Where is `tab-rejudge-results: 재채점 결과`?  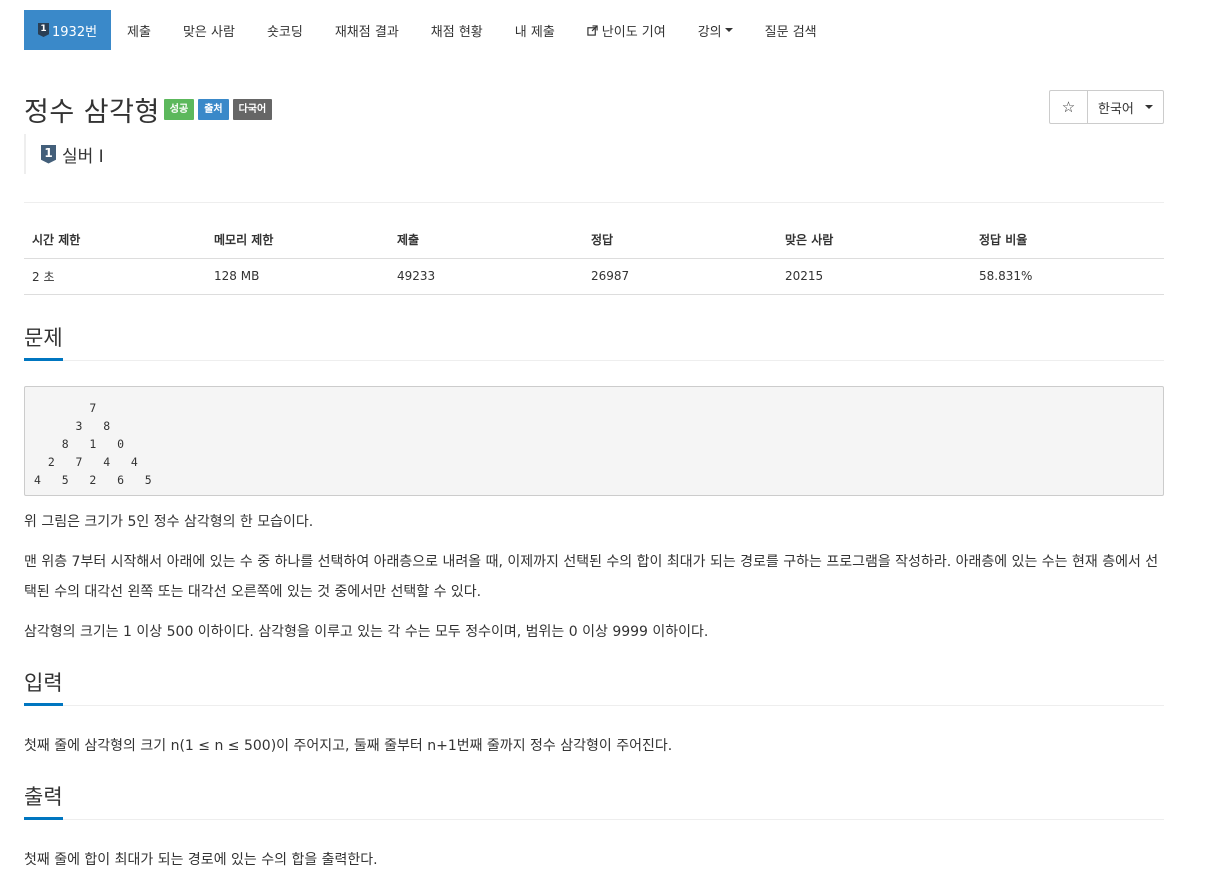
tab-rejudge-results: 재채점 결과 is located at coordinates (367, 30).